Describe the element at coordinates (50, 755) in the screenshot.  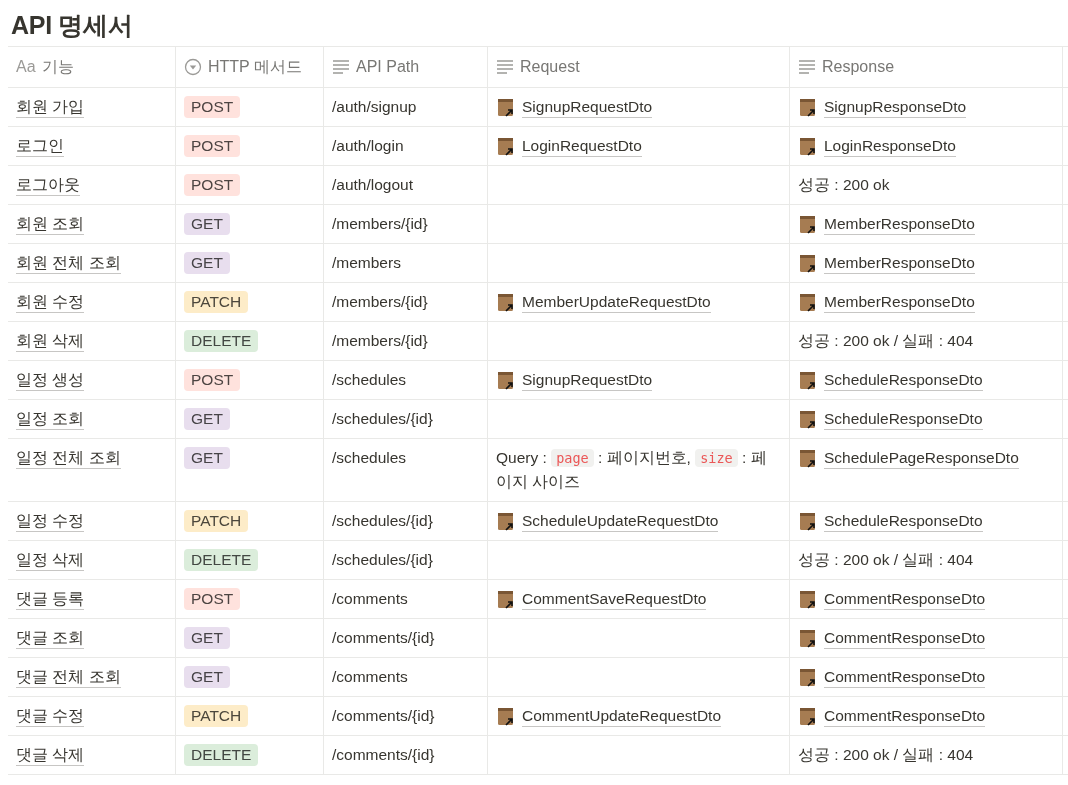
I see `row-title: 댓글 삭제` at that location.